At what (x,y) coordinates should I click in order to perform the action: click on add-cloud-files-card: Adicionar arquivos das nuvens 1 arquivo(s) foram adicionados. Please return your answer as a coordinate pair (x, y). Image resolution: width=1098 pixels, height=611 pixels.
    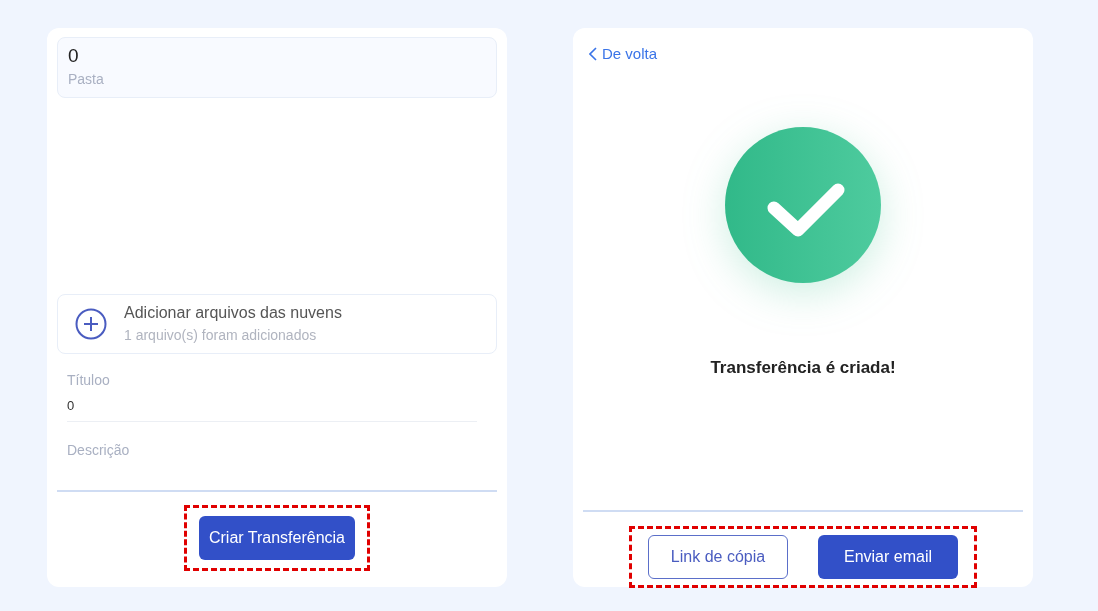
    Looking at the image, I should click on (277, 324).